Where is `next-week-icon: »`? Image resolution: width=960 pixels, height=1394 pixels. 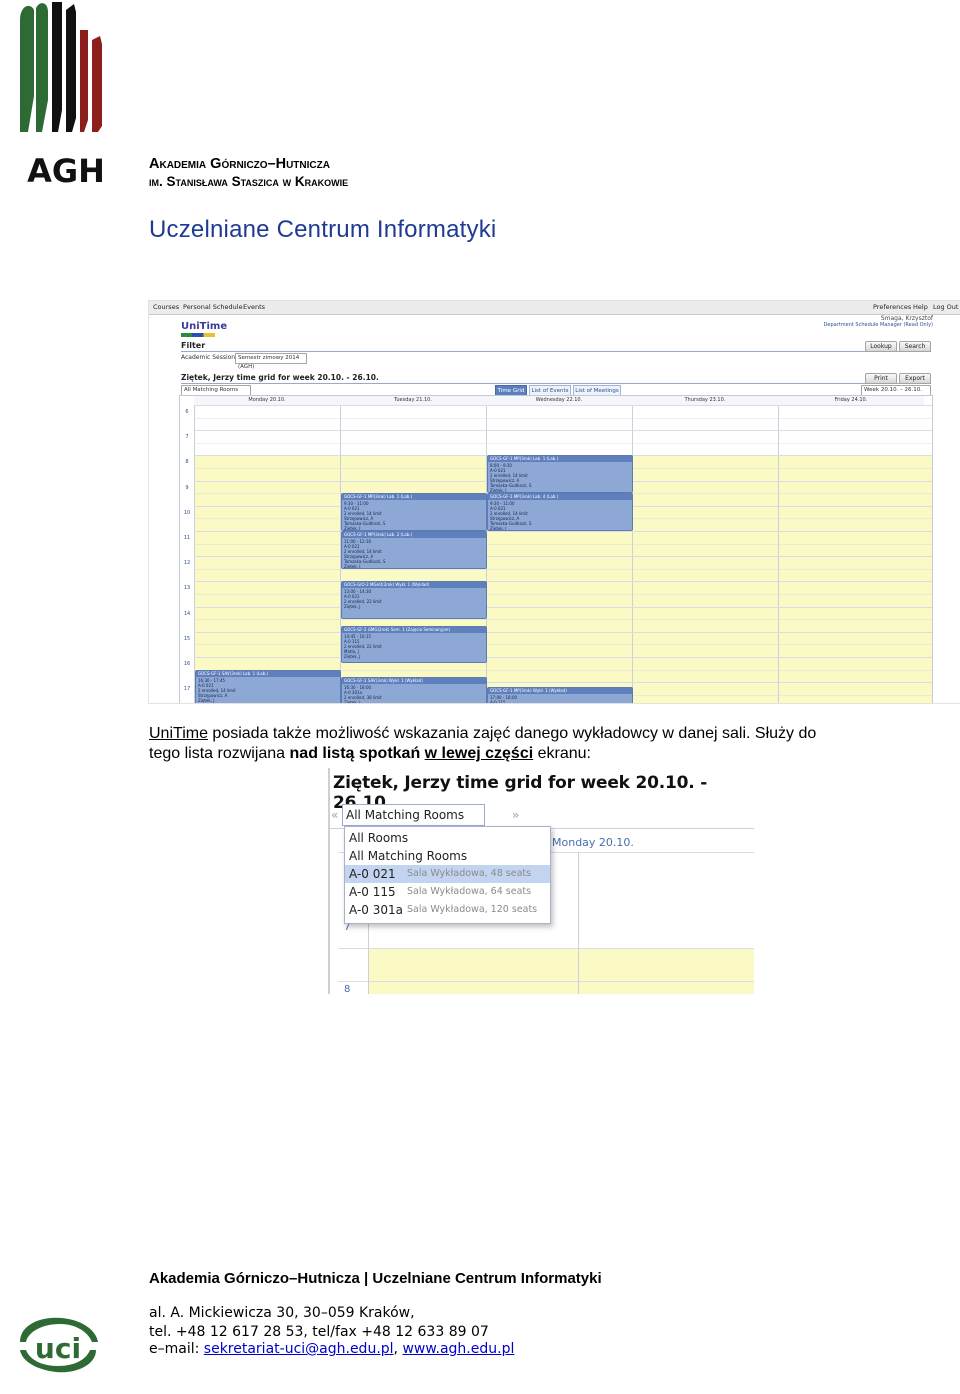 next-week-icon: » is located at coordinates (515, 815).